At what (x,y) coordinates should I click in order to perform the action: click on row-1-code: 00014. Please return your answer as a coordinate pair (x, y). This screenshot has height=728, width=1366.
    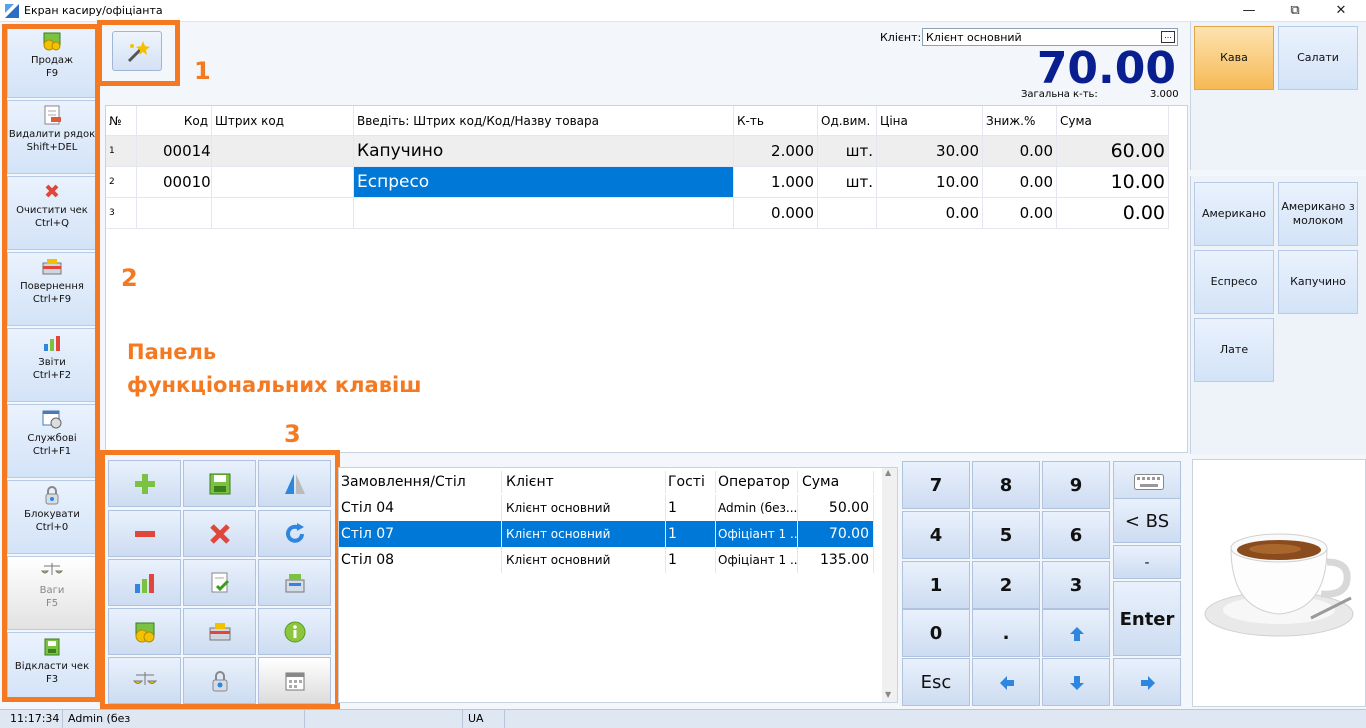
    Looking at the image, I should click on (174, 151).